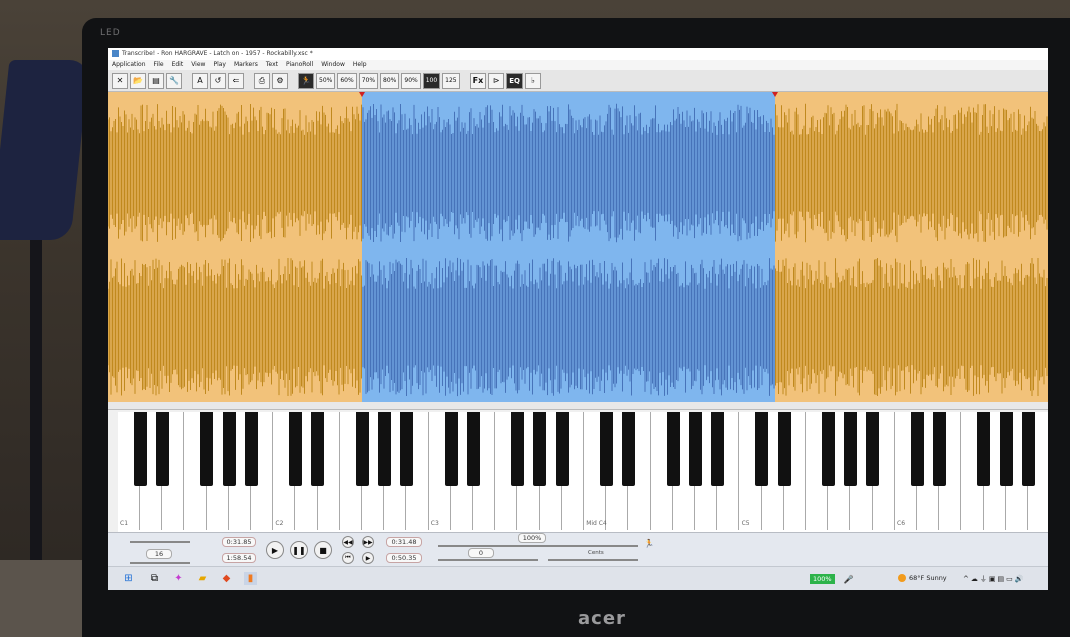 Image resolution: width=1070 pixels, height=637 pixels. What do you see at coordinates (128, 578) in the screenshot?
I see `windows-start-icon: ⊞` at bounding box center [128, 578].